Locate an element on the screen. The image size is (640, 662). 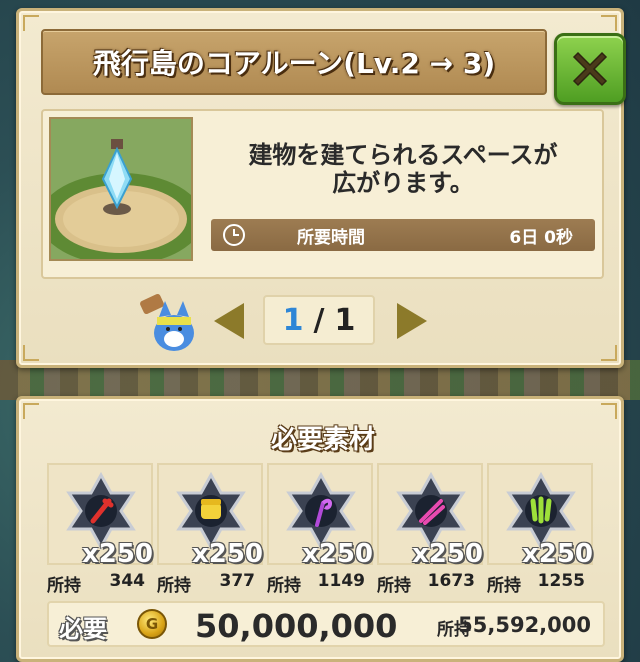
building-description: 建物を建てられるスペースが 広がります。 is located at coordinates (403, 169).